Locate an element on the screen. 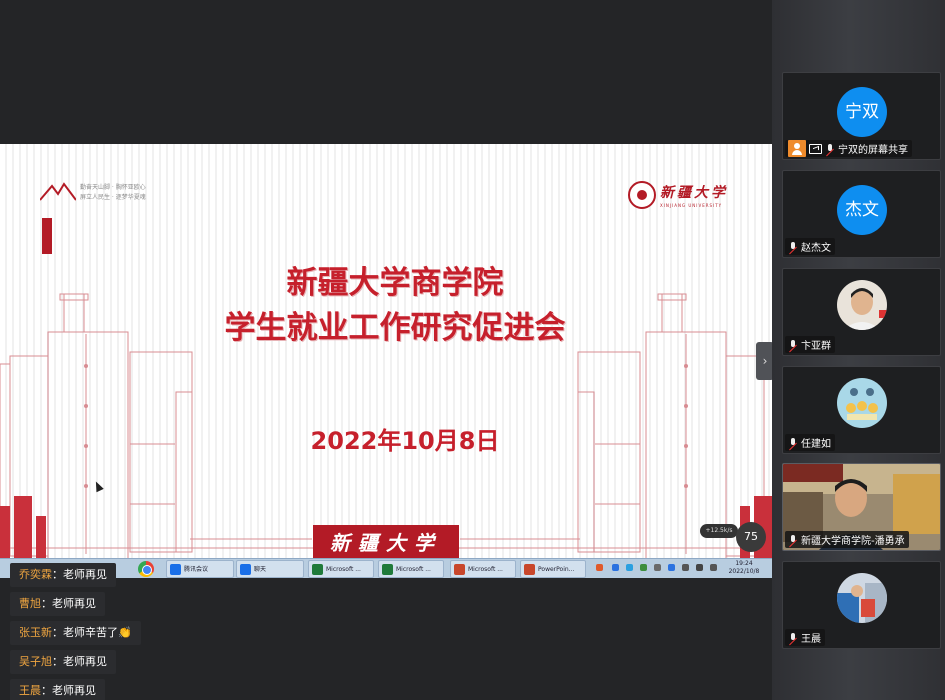 The height and width of the screenshot is (700, 945). clock-time: 19:24 is located at coordinates (744, 563).